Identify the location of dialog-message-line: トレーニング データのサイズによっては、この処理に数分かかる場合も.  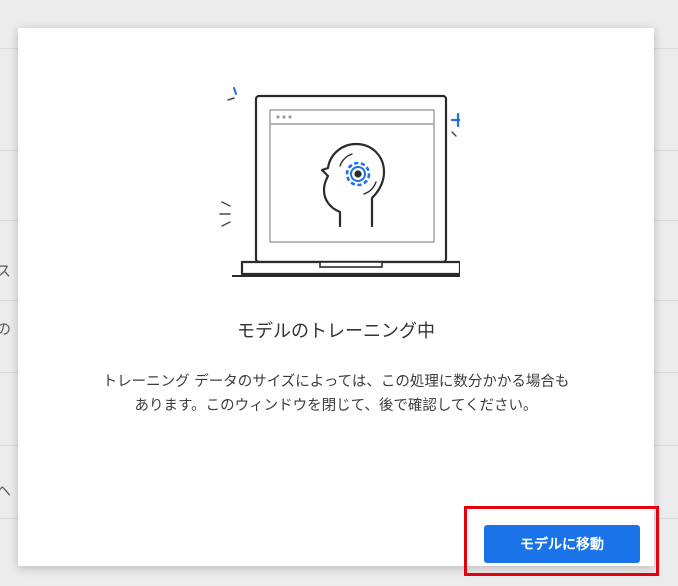
(336, 382).